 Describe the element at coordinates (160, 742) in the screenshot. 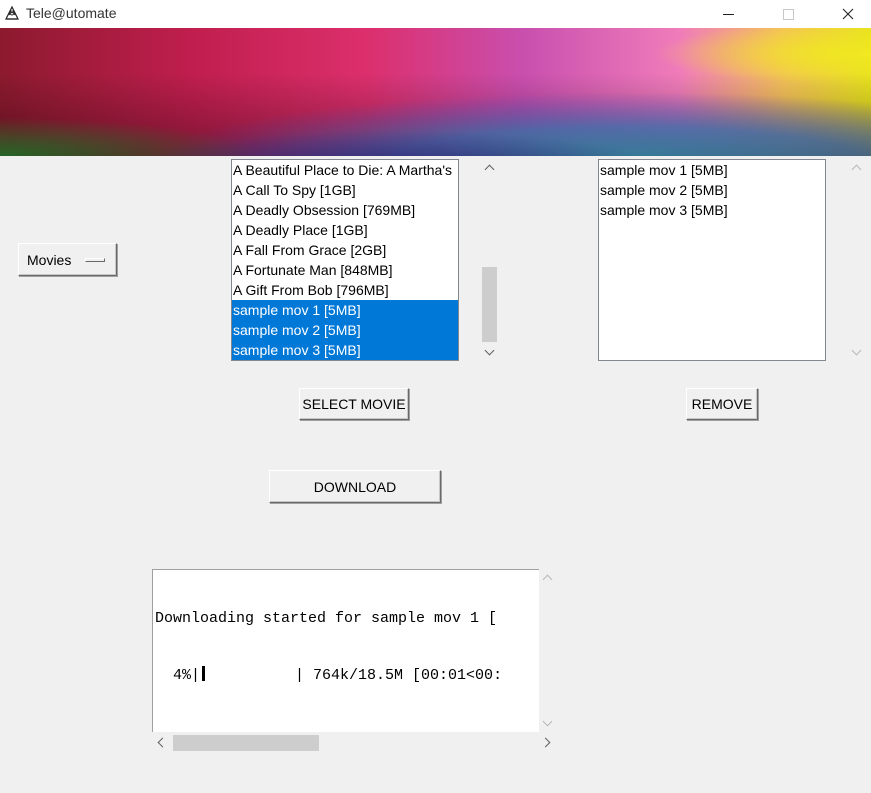

I see `scroll-left-icon` at that location.